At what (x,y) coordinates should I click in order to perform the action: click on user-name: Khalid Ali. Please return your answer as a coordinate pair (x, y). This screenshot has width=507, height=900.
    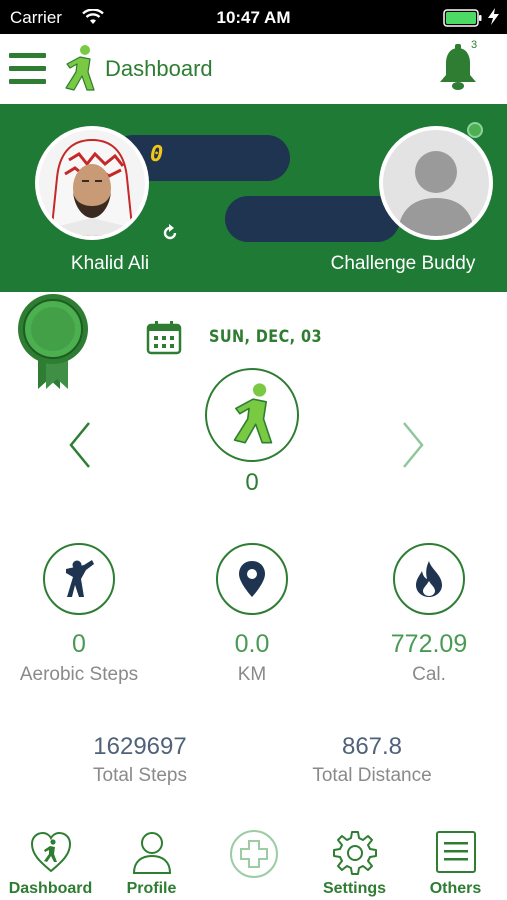
    Looking at the image, I should click on (110, 263).